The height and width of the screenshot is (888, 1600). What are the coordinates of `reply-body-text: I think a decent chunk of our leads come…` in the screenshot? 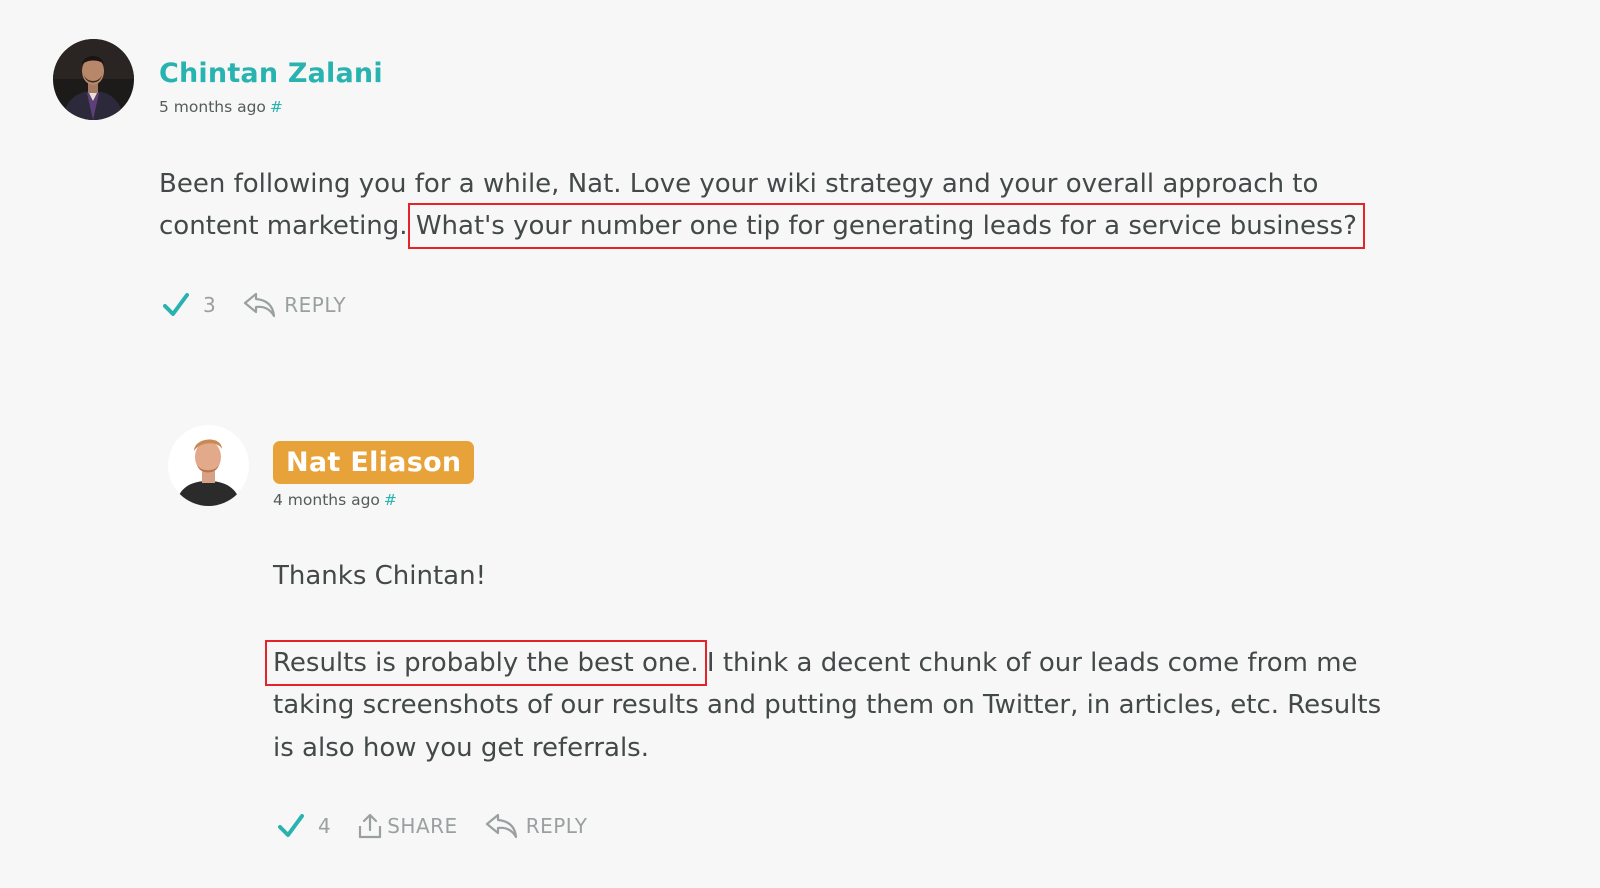 It's located at (1032, 663).